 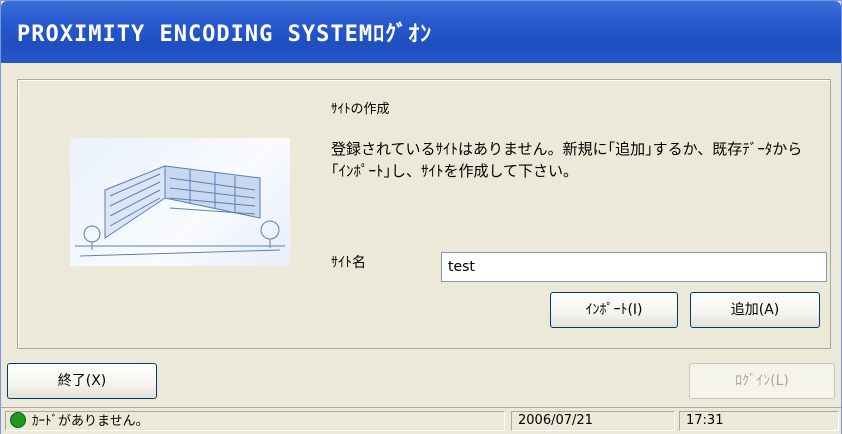 I want to click on status-date: 2006/07/21, so click(x=593, y=421).